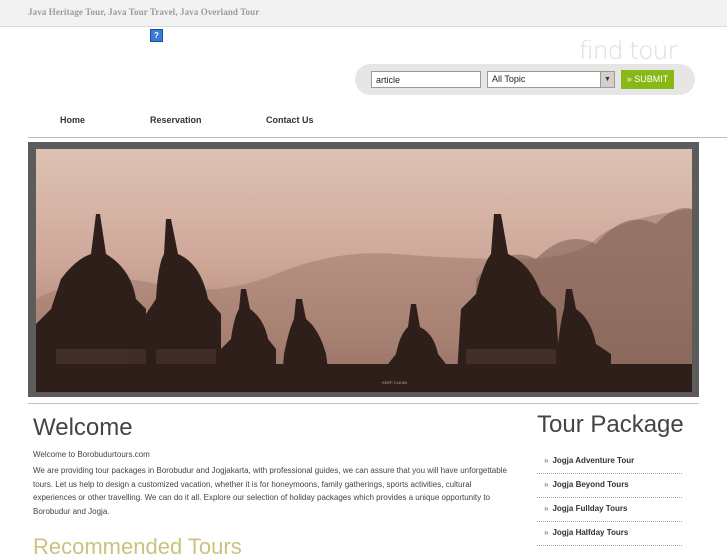  Describe the element at coordinates (628, 50) in the screenshot. I see `find-tour-heading: find tour` at that location.